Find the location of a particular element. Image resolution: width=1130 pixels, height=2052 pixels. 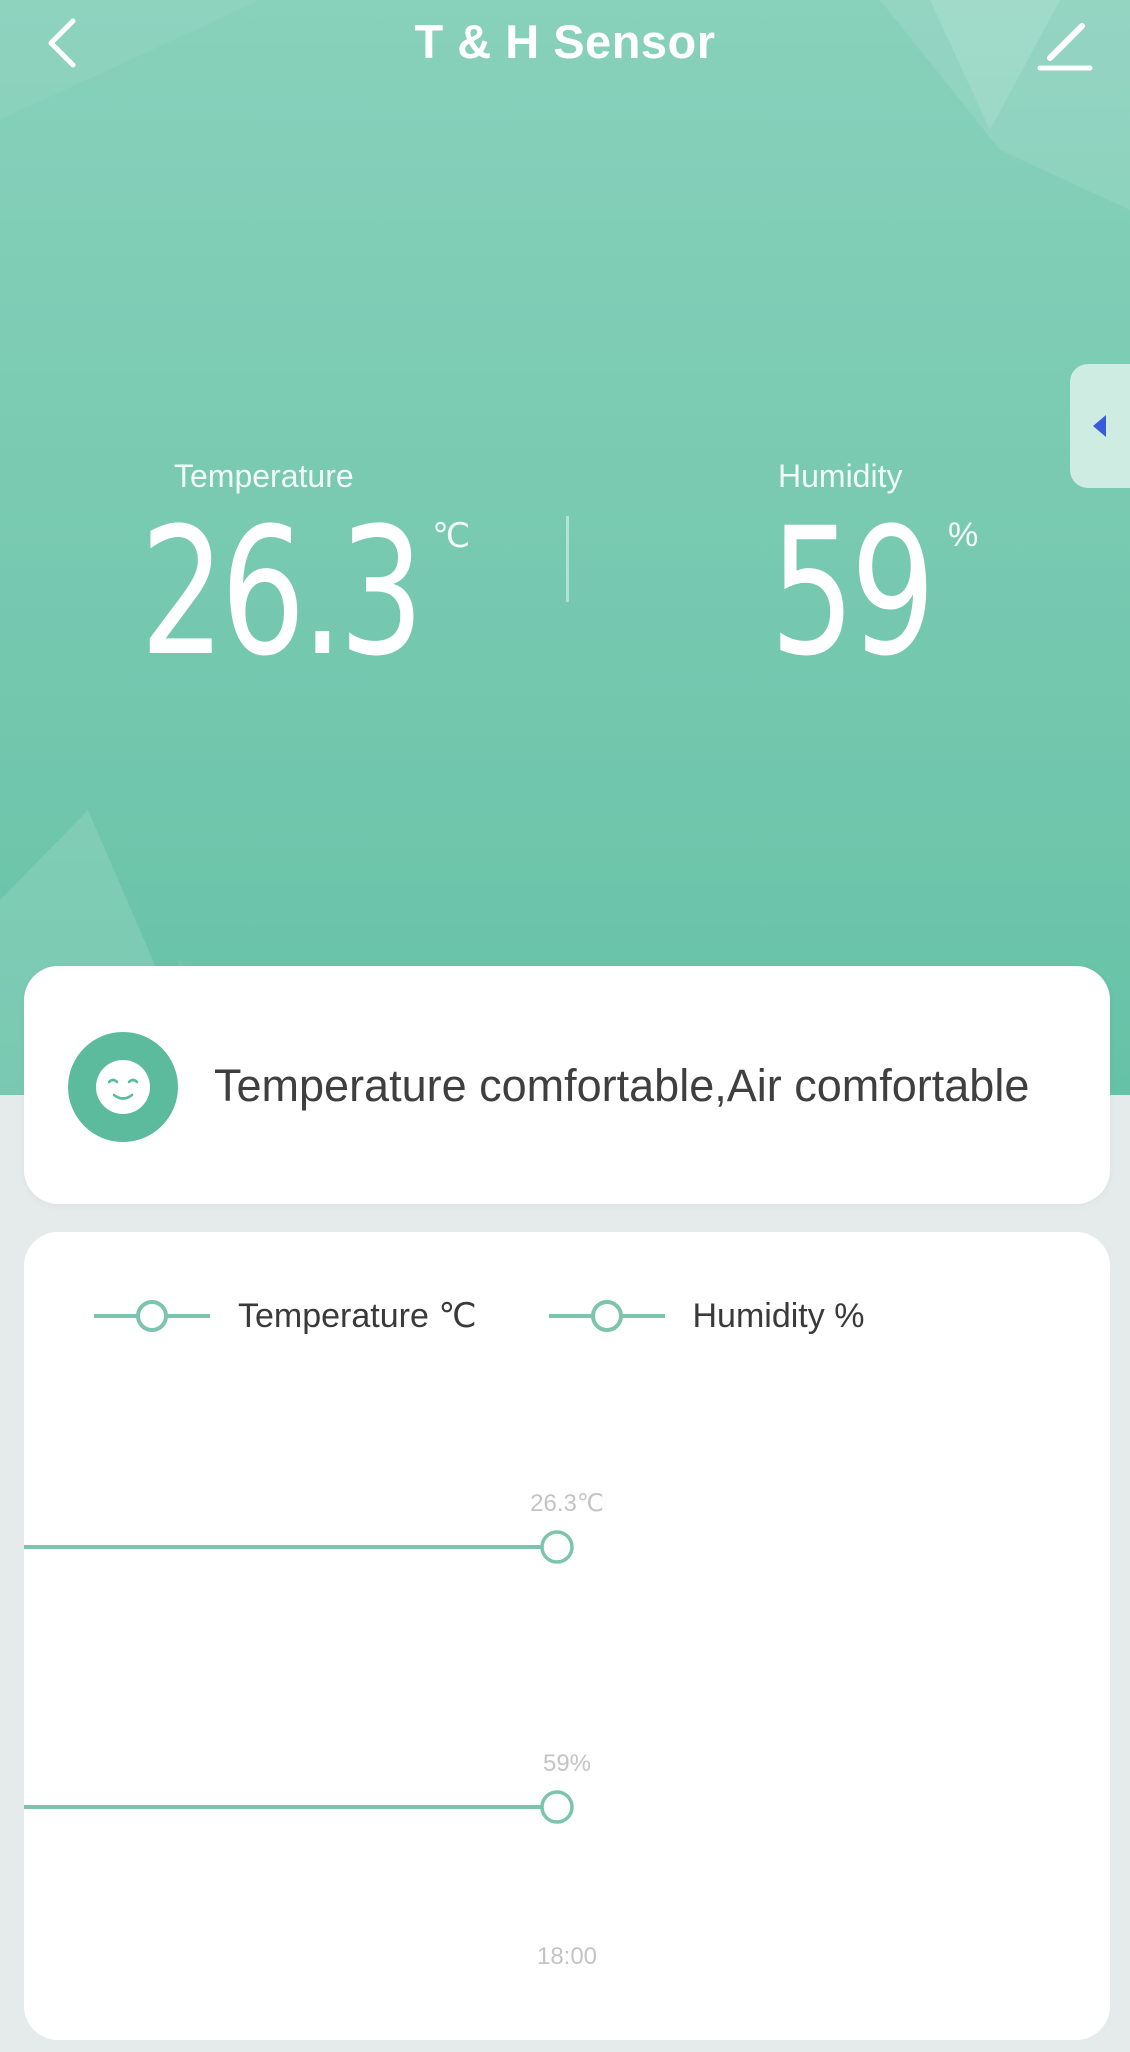

data-point-humidity is located at coordinates (557, 1807).